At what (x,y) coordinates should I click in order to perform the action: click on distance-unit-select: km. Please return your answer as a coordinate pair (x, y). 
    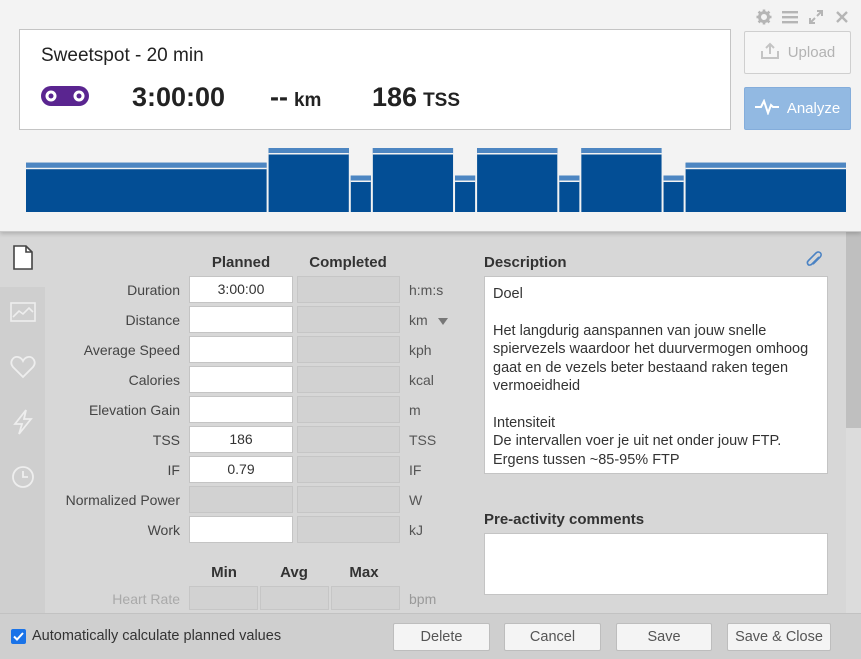
    Looking at the image, I should click on (428, 320).